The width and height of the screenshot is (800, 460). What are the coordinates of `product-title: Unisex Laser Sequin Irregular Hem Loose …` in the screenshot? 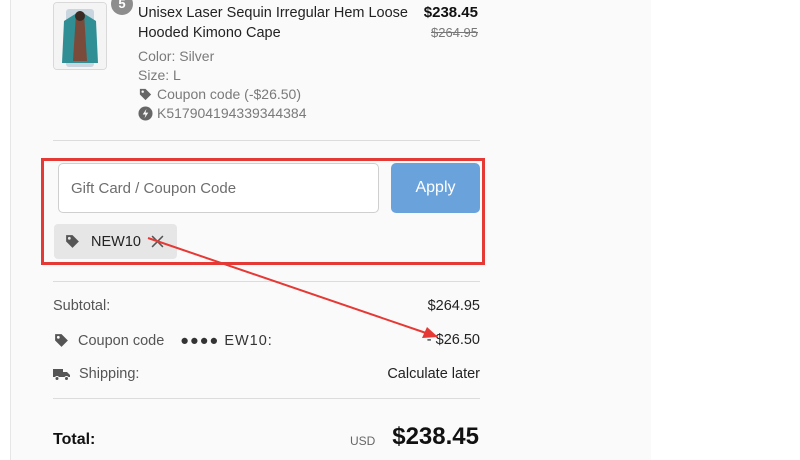 It's located at (278, 23).